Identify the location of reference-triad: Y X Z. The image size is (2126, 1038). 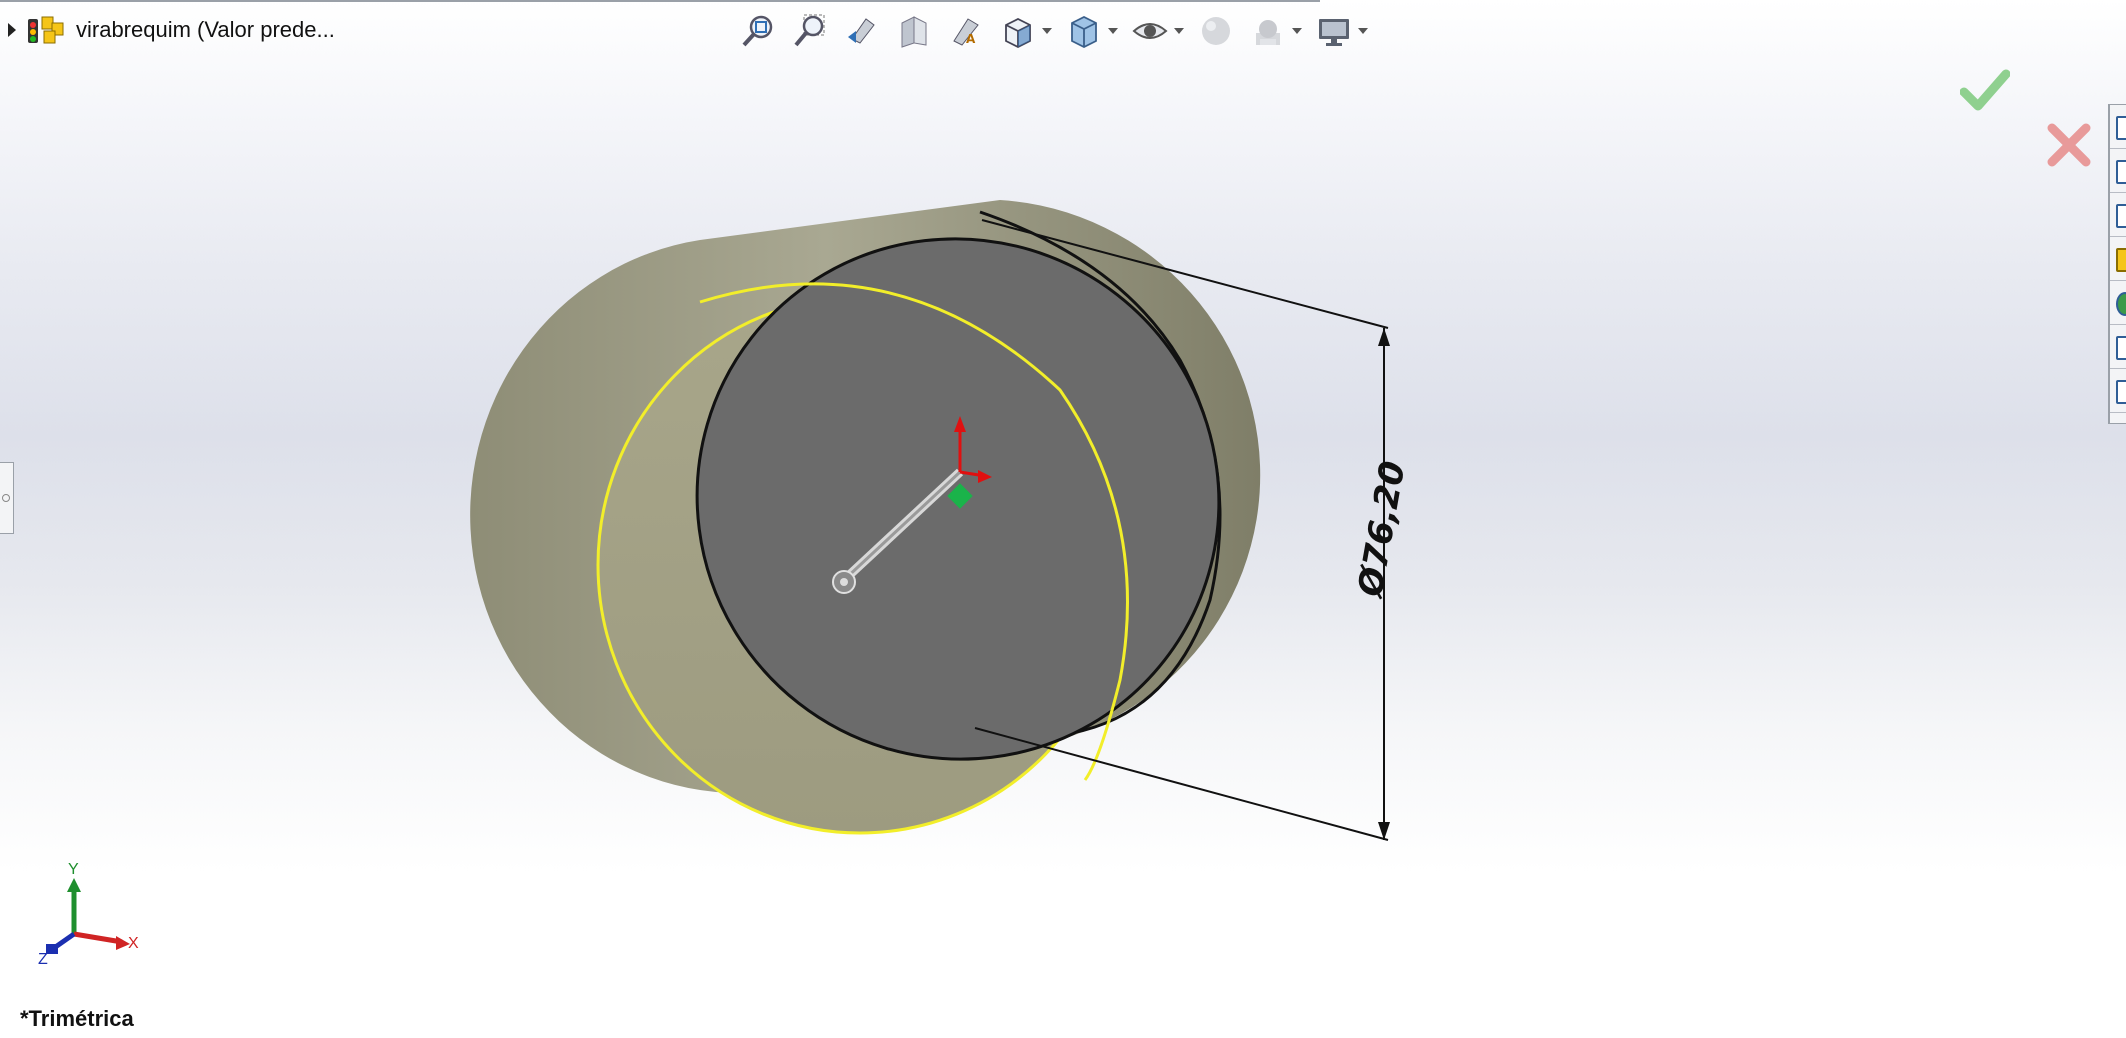
(90, 913).